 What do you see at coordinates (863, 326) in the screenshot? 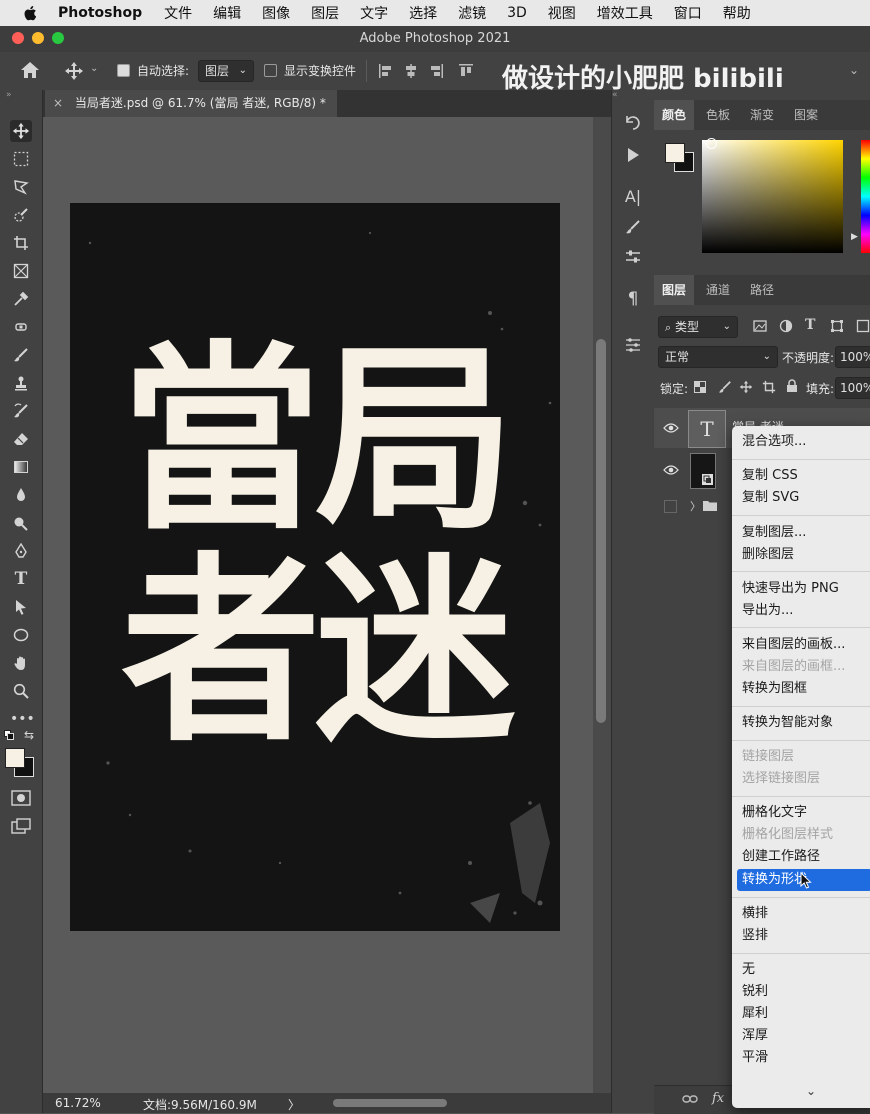
I see `filter-smart-object-icon` at bounding box center [863, 326].